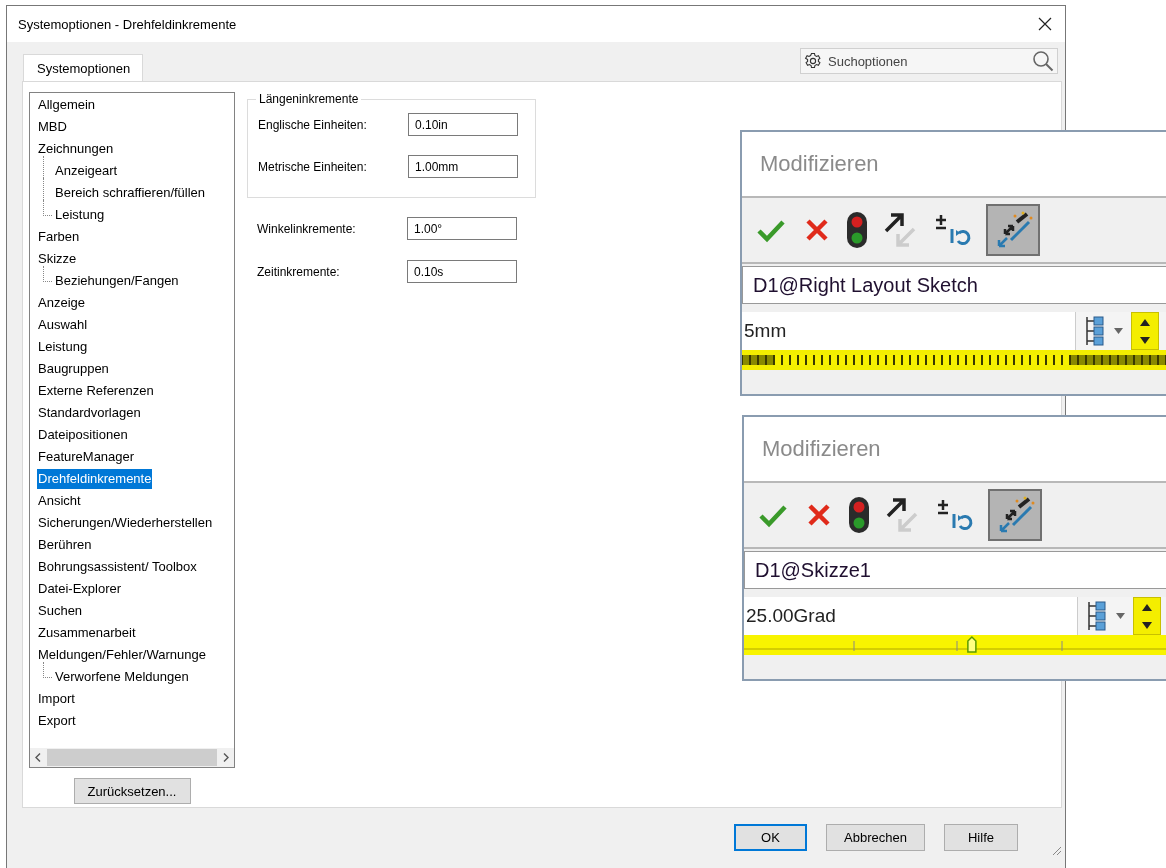 The image size is (1166, 868). Describe the element at coordinates (86, 457) in the screenshot. I see `tree-item: FeatureManager` at that location.